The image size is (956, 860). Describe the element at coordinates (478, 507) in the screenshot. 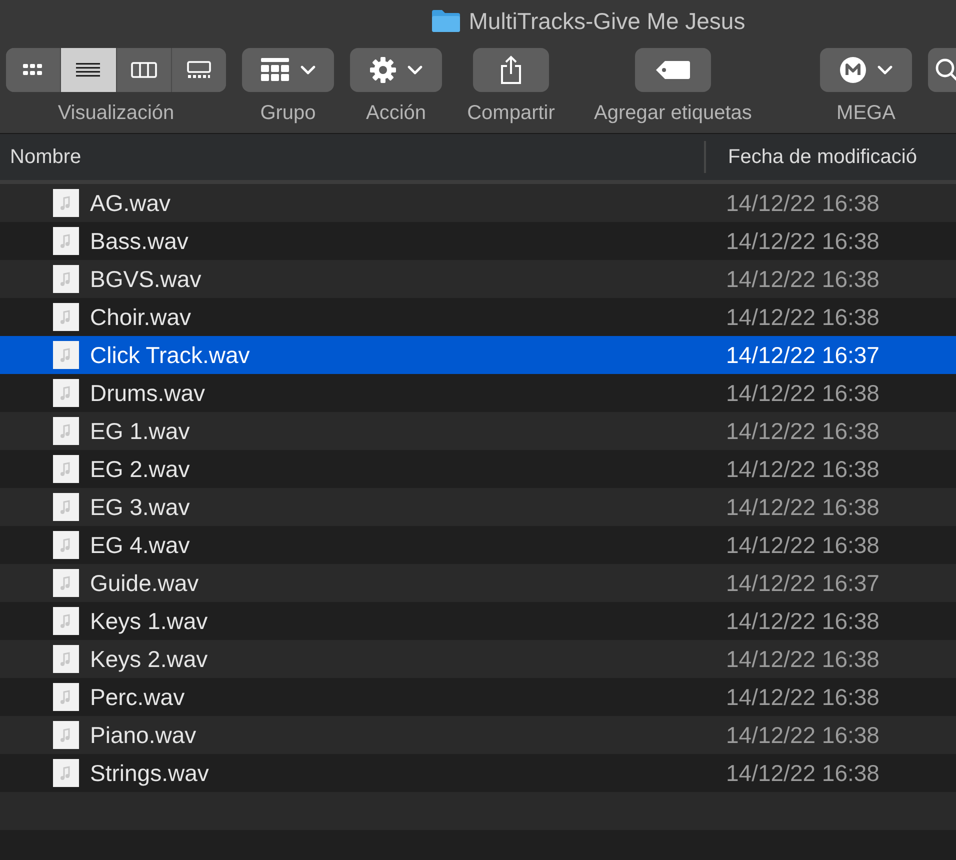

I see `file-row: EG 3.wav 14/12/22 16:38` at that location.